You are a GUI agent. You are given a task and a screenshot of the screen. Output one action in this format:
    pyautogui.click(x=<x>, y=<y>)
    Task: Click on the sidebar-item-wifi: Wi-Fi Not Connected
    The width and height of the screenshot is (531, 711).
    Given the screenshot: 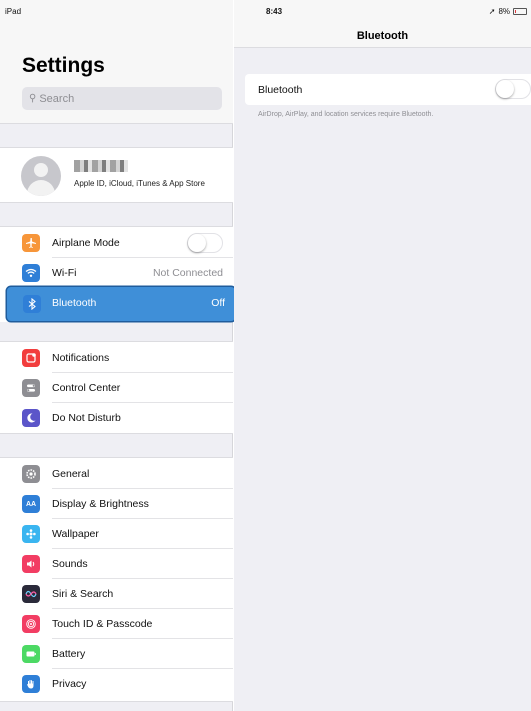 What is the action you would take?
    pyautogui.click(x=116, y=273)
    